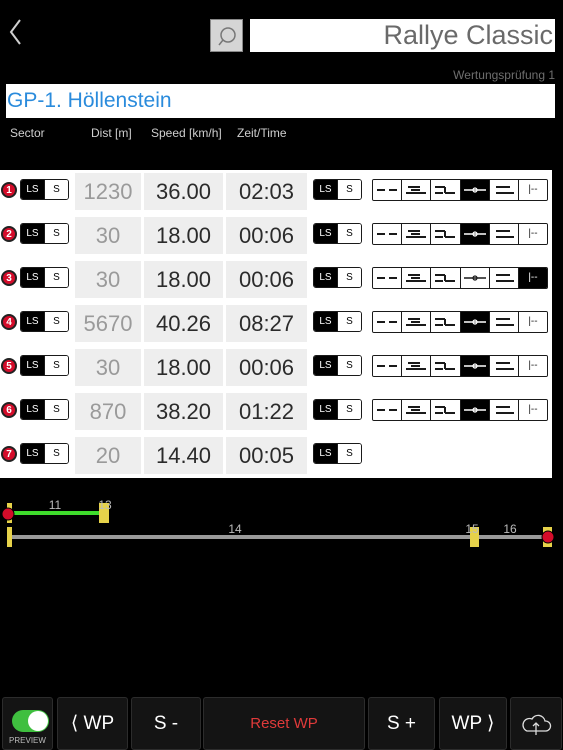 The width and height of the screenshot is (563, 750). What do you see at coordinates (557, 324) in the screenshot?
I see `table-scrollbar` at bounding box center [557, 324].